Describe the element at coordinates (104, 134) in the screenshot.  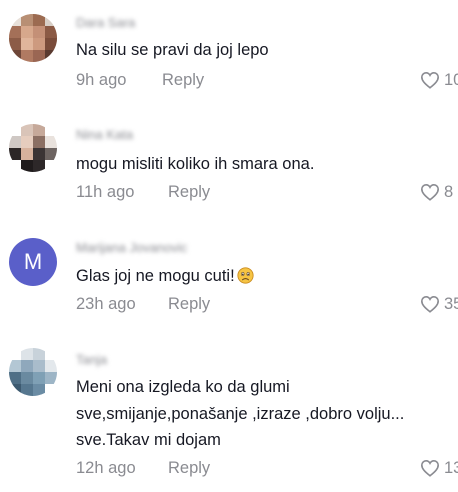
I see `comment-username: Nina Kata` at that location.